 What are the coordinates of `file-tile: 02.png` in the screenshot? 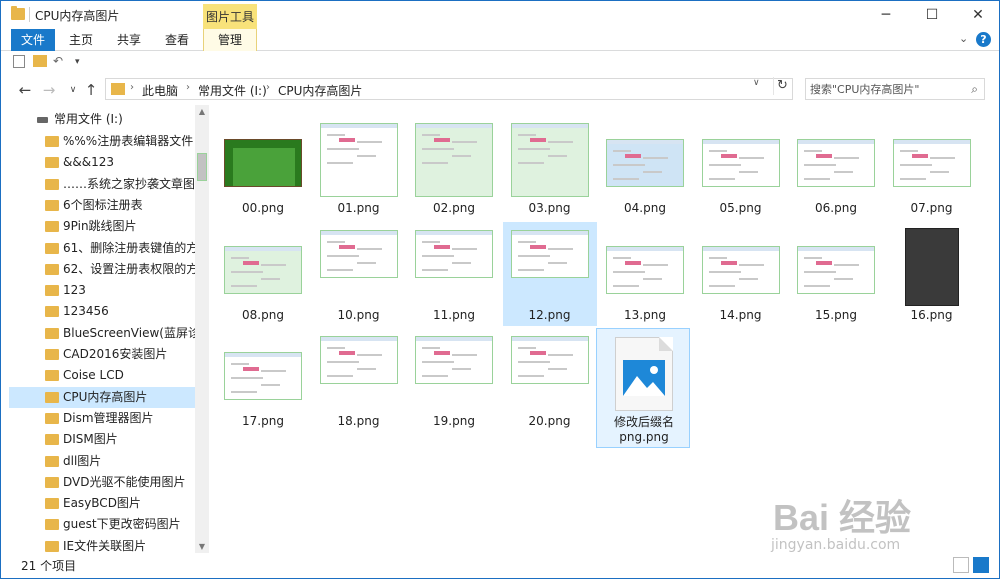 It's located at (454, 167).